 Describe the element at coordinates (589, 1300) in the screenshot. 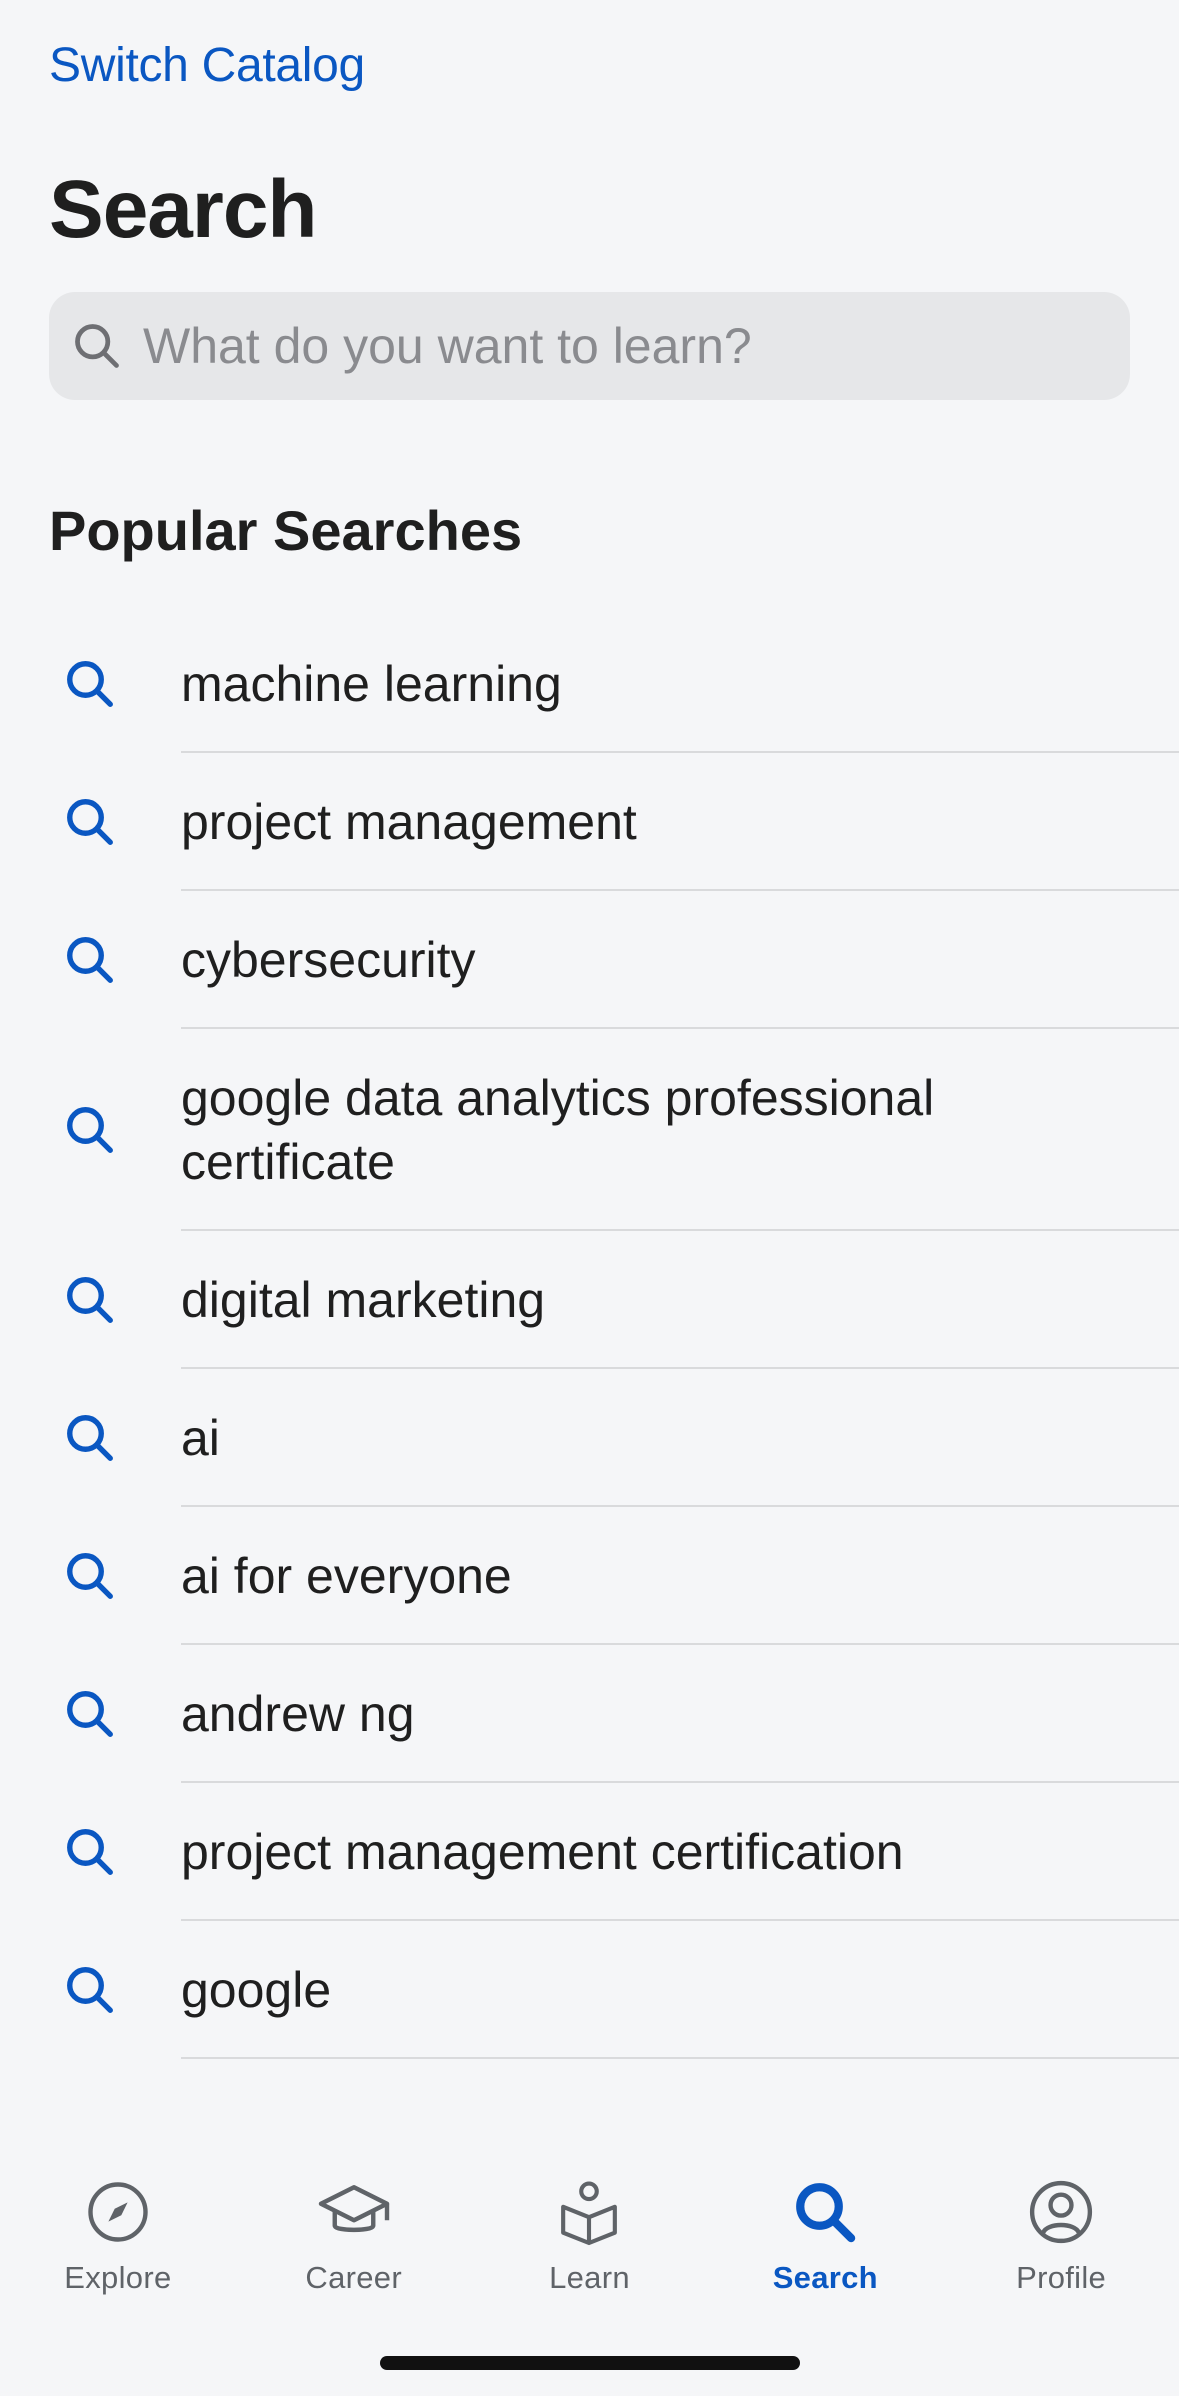

I see `popular-search-item: digital marketing` at that location.